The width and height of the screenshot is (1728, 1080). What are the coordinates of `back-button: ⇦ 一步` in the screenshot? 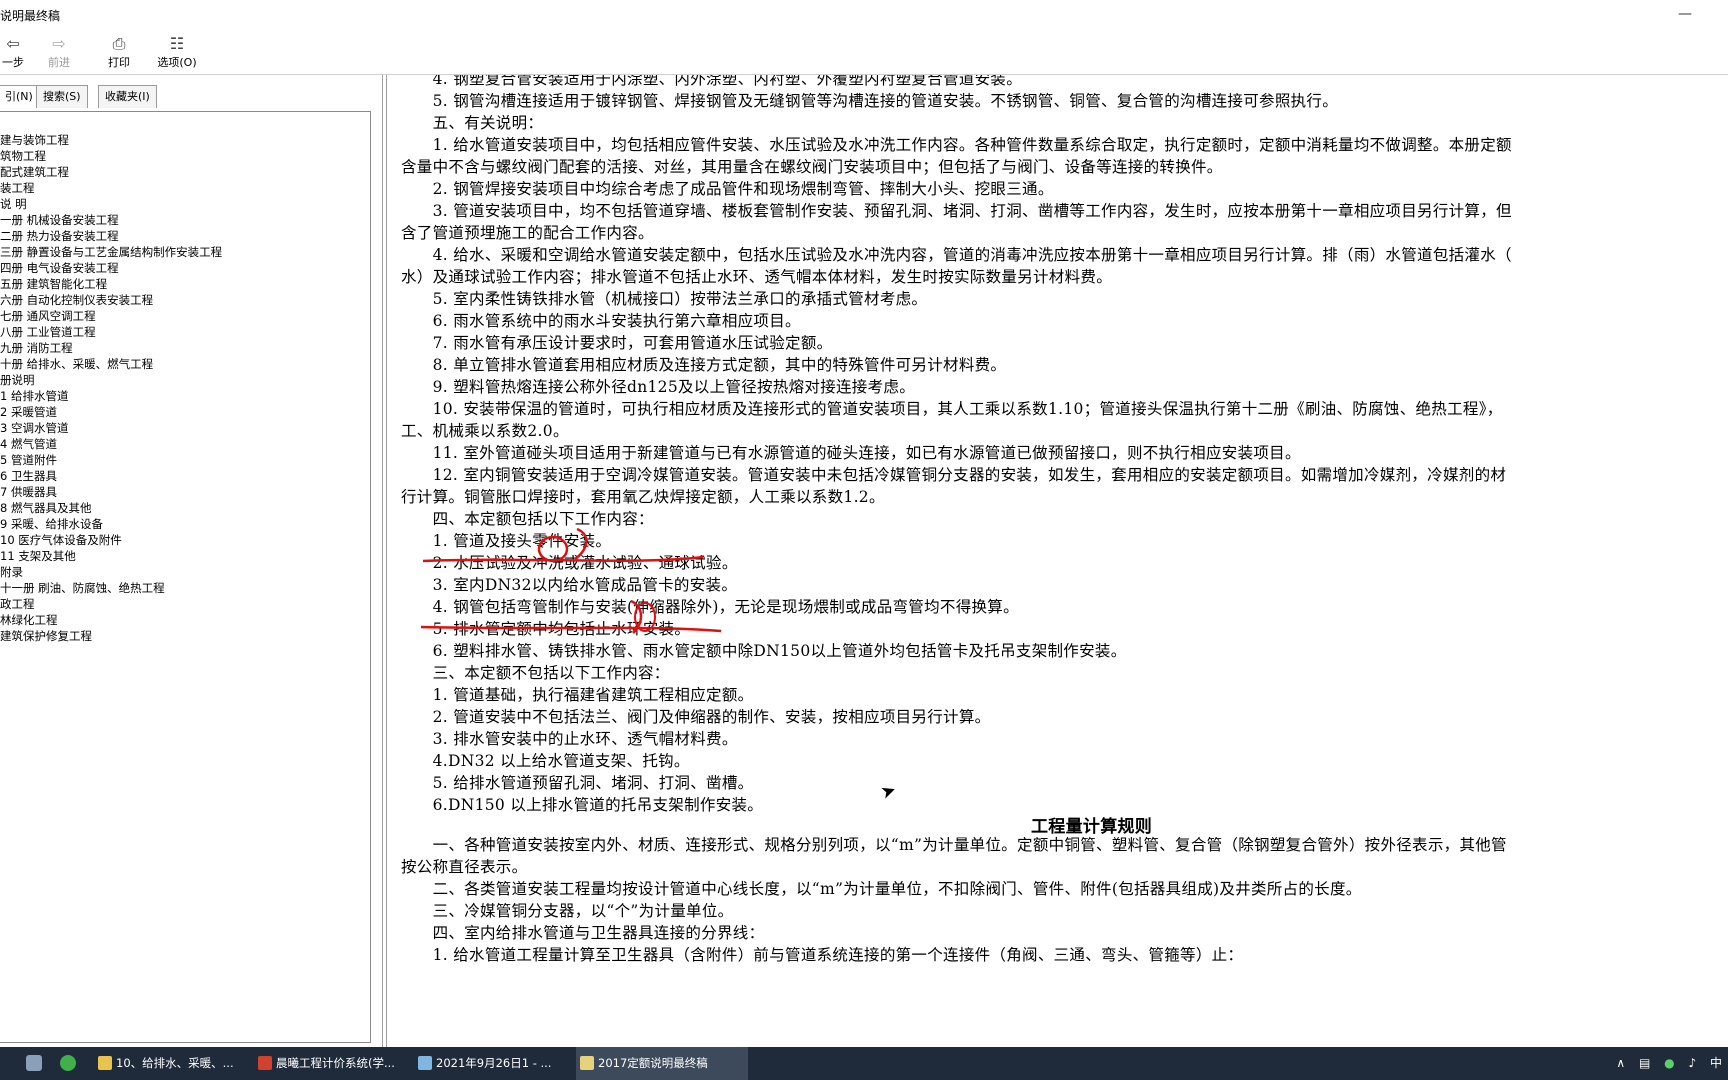 It's located at (13, 52).